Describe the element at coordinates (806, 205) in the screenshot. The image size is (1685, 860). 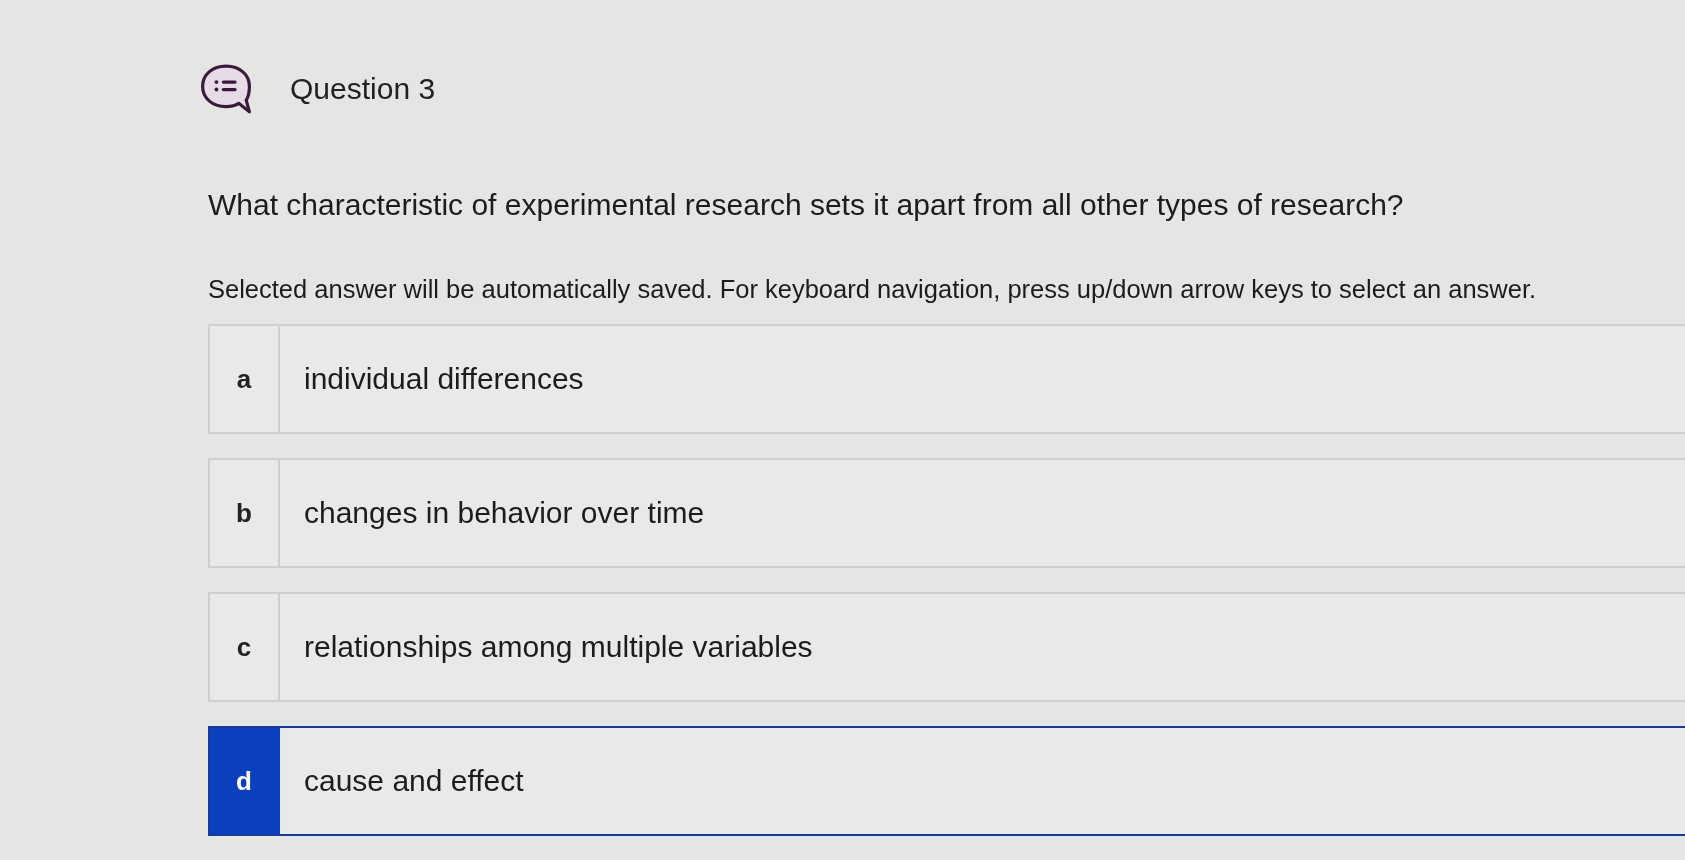
I see `question-text: What characteristic of experimental research sets it apart from all other types of research?` at that location.